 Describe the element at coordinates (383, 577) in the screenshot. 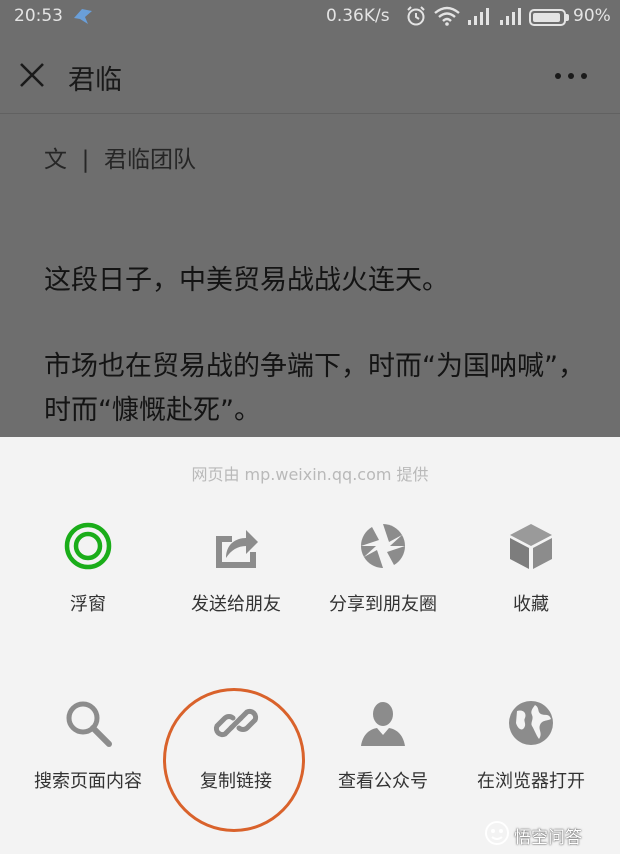

I see `share-to-moments-button: 分享到朋友圈` at that location.